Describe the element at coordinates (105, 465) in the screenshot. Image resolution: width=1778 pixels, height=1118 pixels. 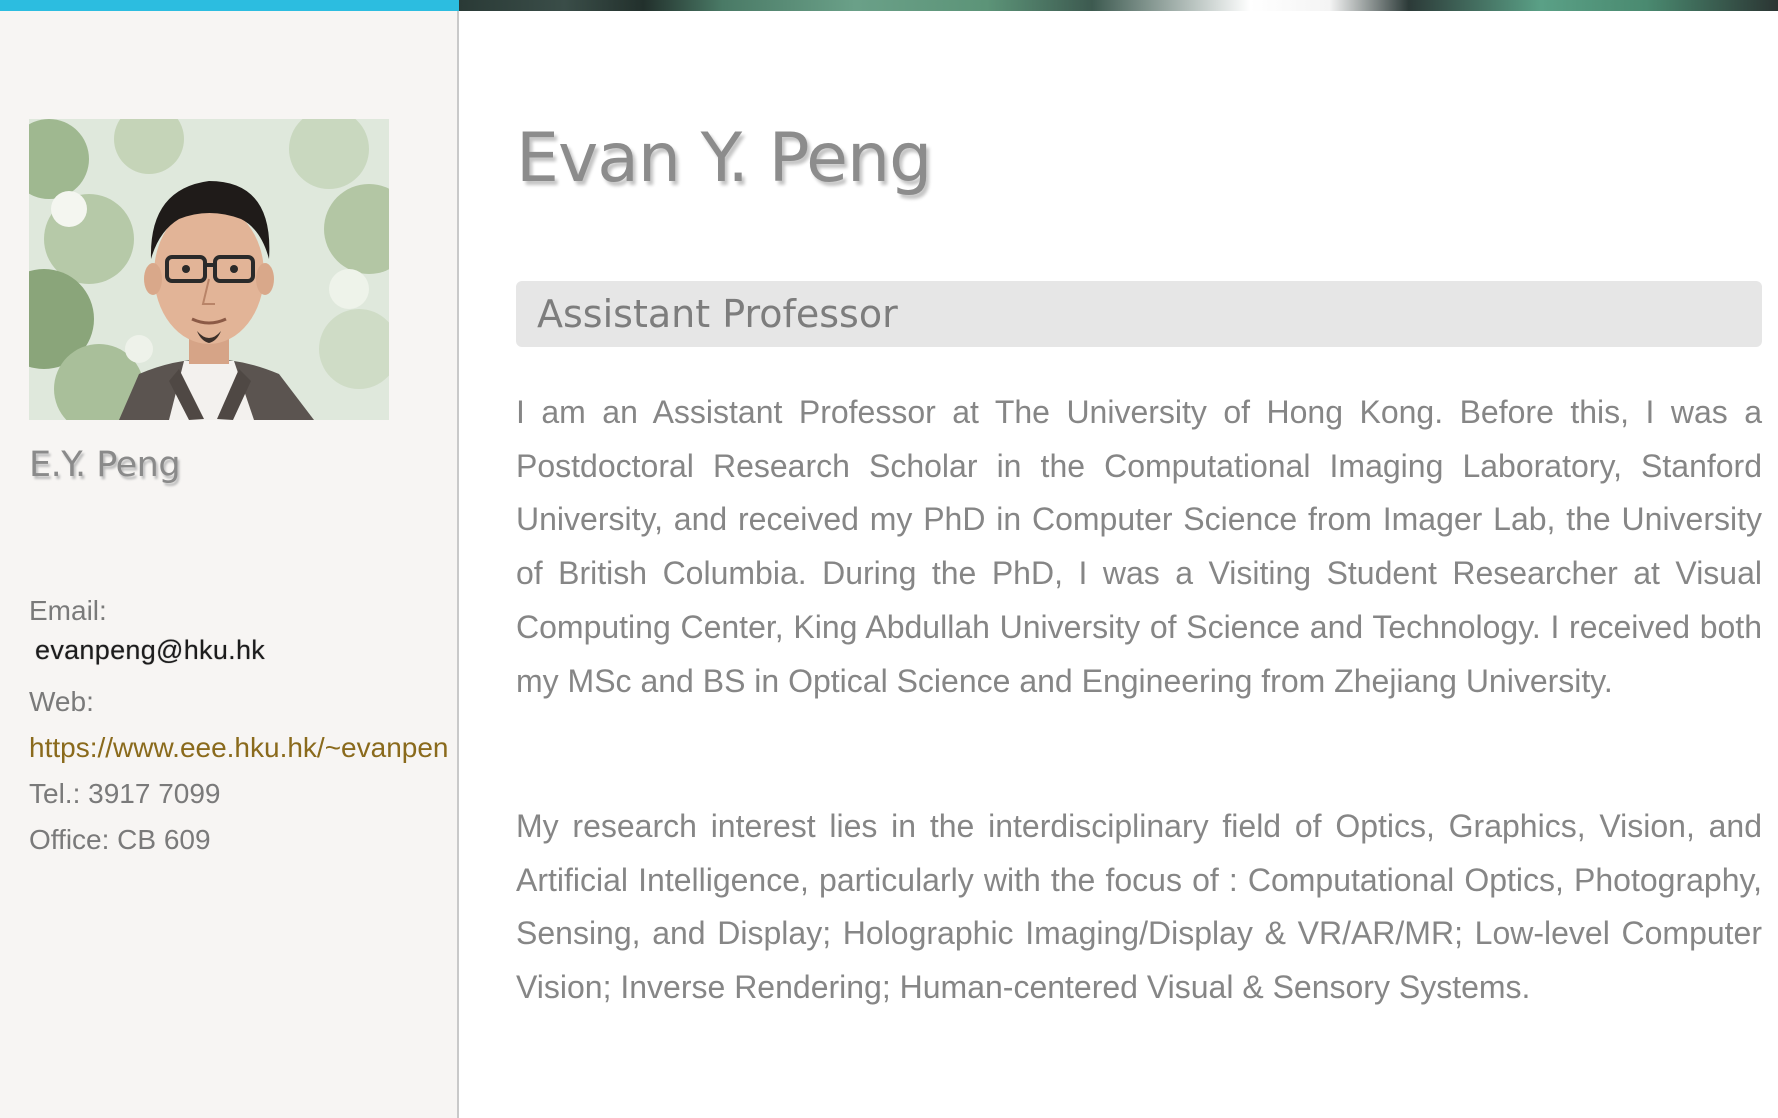
I see `sidebar-short-name: E.Y. Peng` at that location.